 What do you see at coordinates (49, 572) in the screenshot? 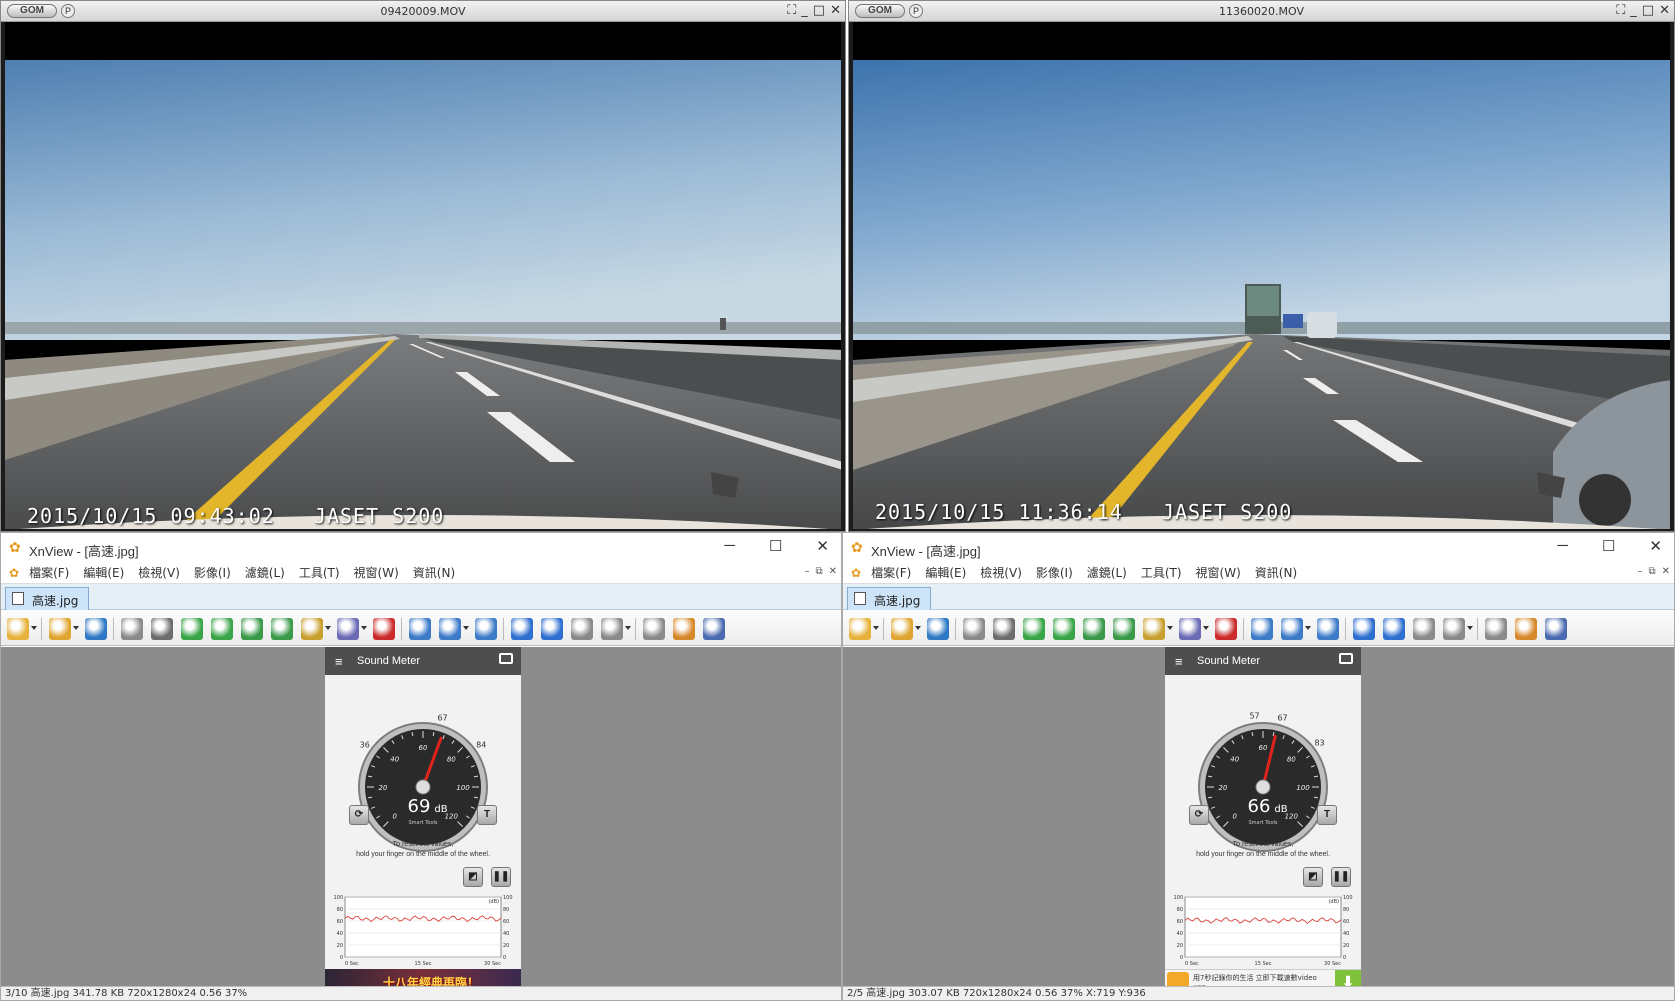
I see `menu-file: 檔案(F)` at bounding box center [49, 572].